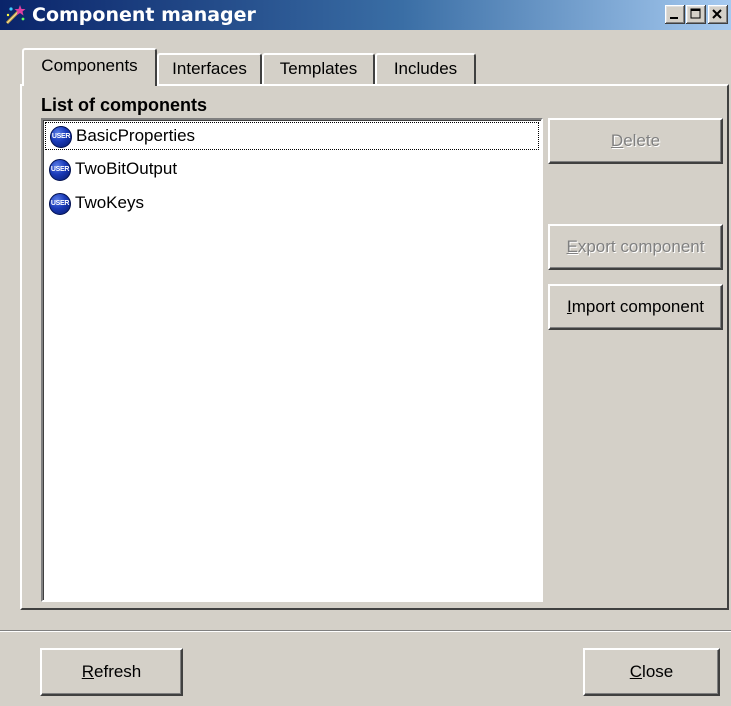  I want to click on list-item: USER TwoBitOutput, so click(292, 170).